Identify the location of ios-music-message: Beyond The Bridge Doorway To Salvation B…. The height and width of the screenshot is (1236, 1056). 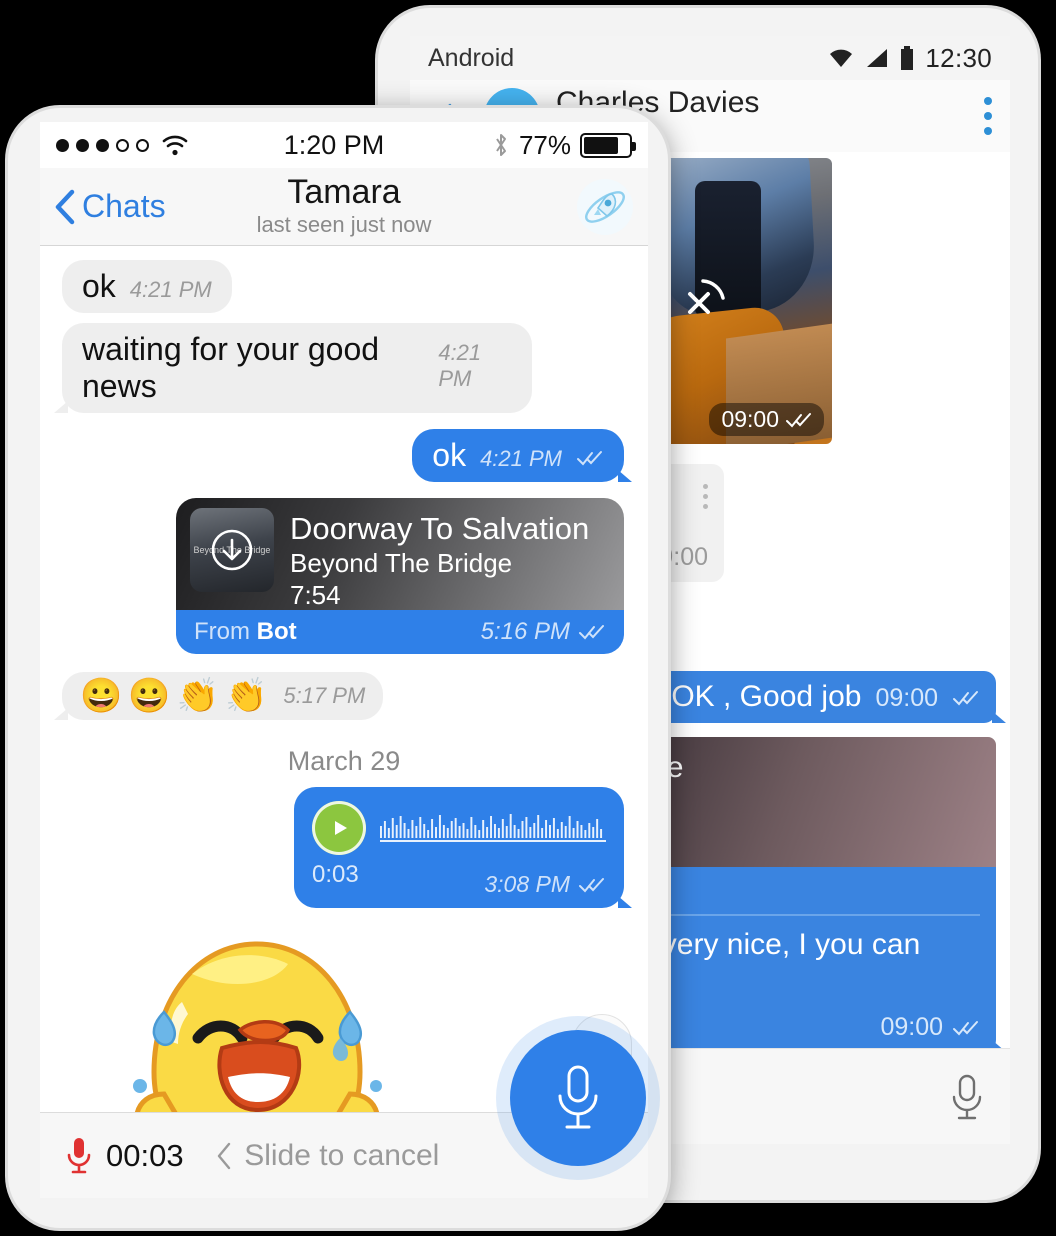
(400, 576).